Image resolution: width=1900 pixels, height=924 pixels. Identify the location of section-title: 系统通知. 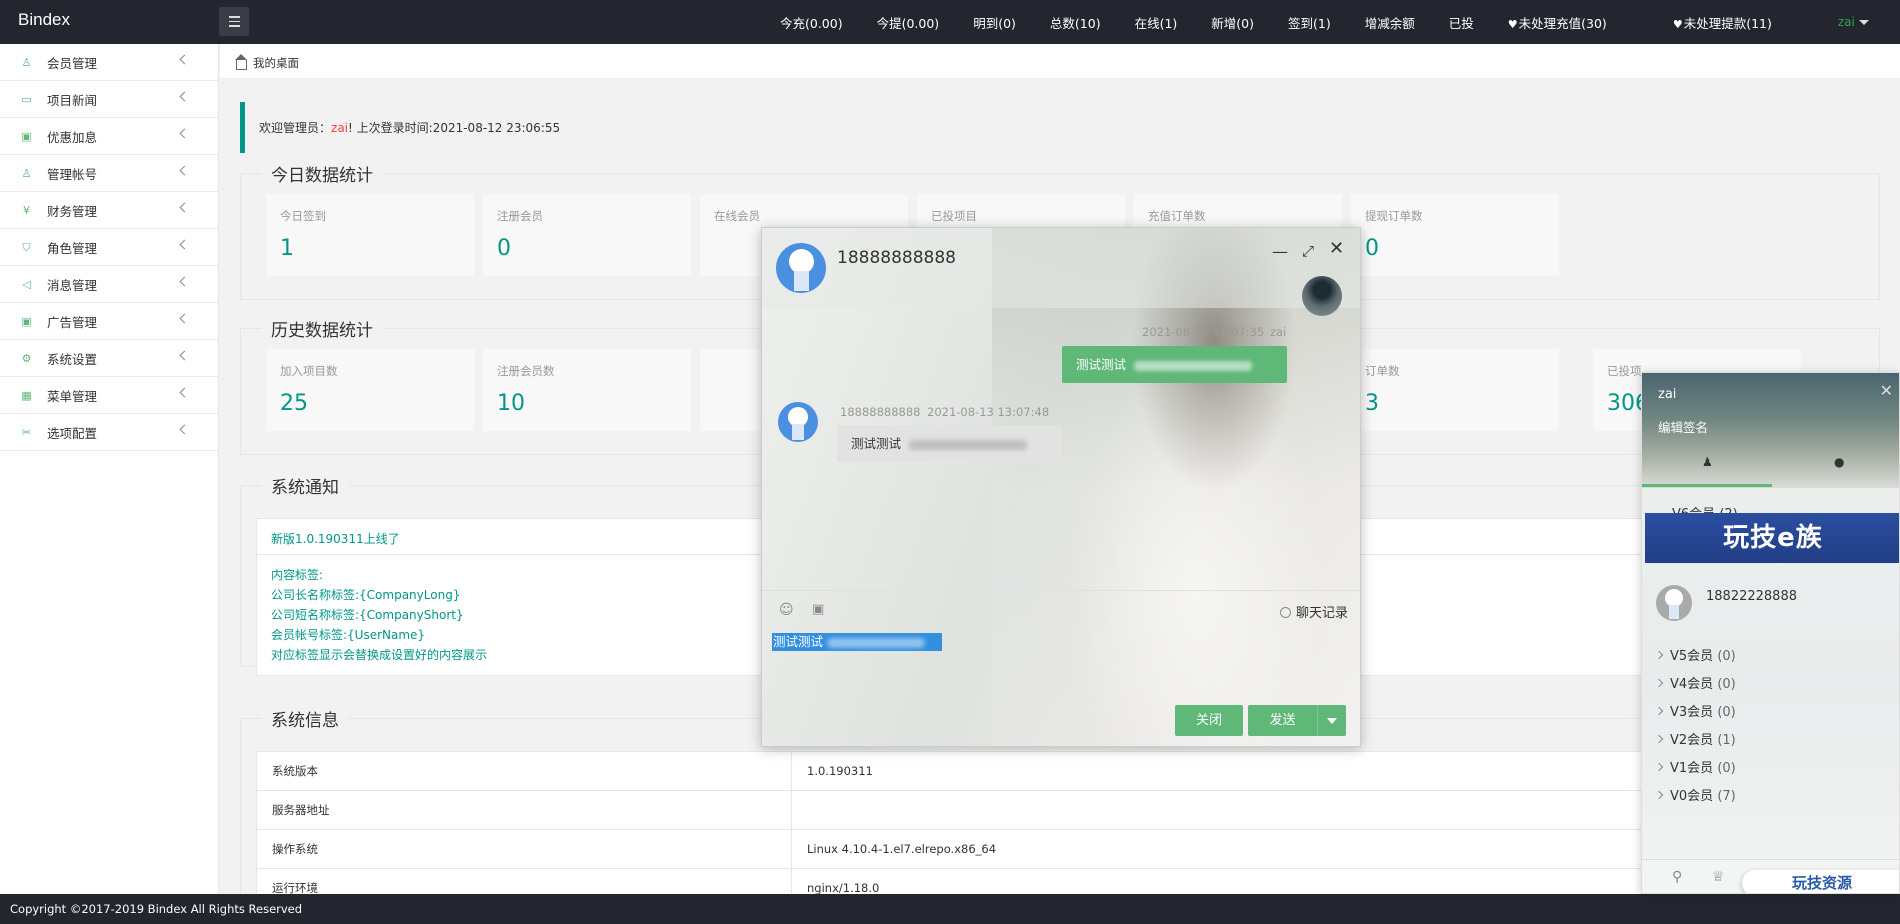
(305, 485).